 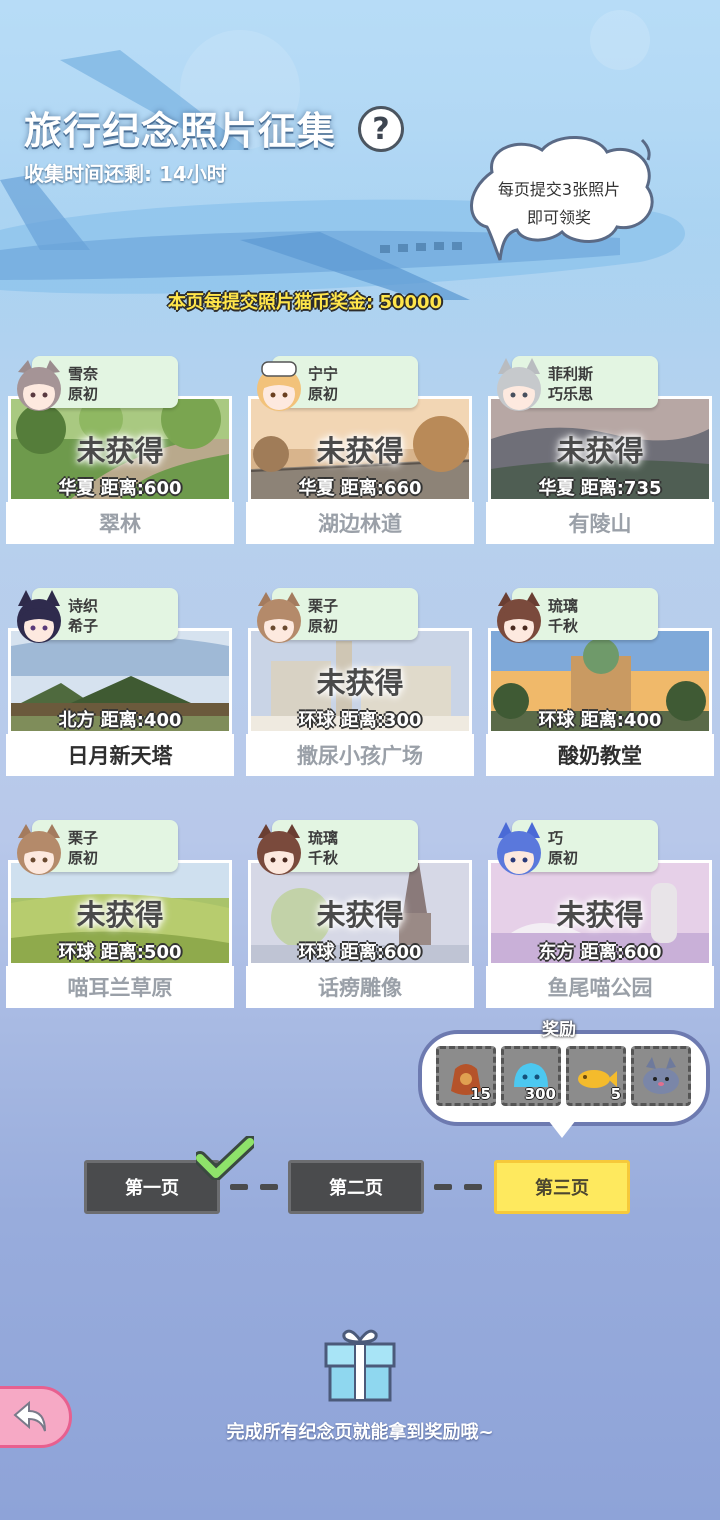 What do you see at coordinates (83, 606) in the screenshot?
I see `character-name: 诗织` at bounding box center [83, 606].